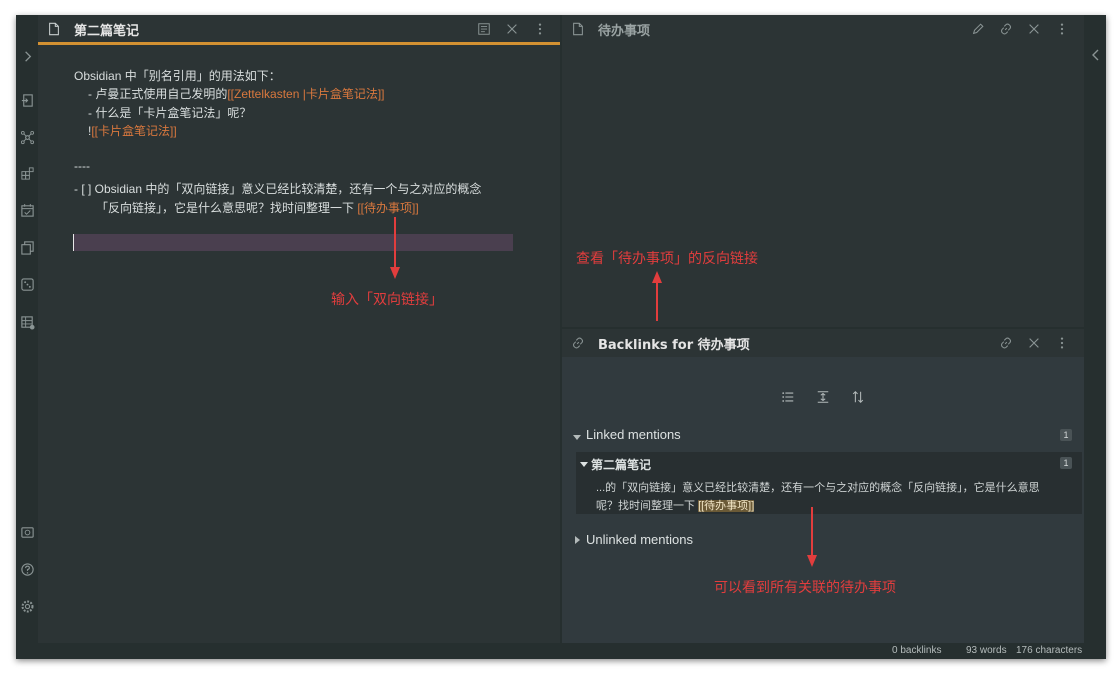 The height and width of the screenshot is (673, 1120). I want to click on backlinks-count: 0 backlinks, so click(917, 650).